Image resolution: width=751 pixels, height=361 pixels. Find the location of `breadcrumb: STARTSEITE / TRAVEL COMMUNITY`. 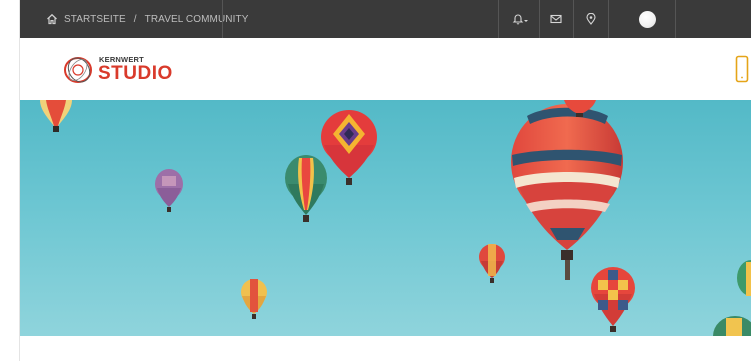

breadcrumb: STARTSEITE / TRAVEL COMMUNITY is located at coordinates (147, 19).